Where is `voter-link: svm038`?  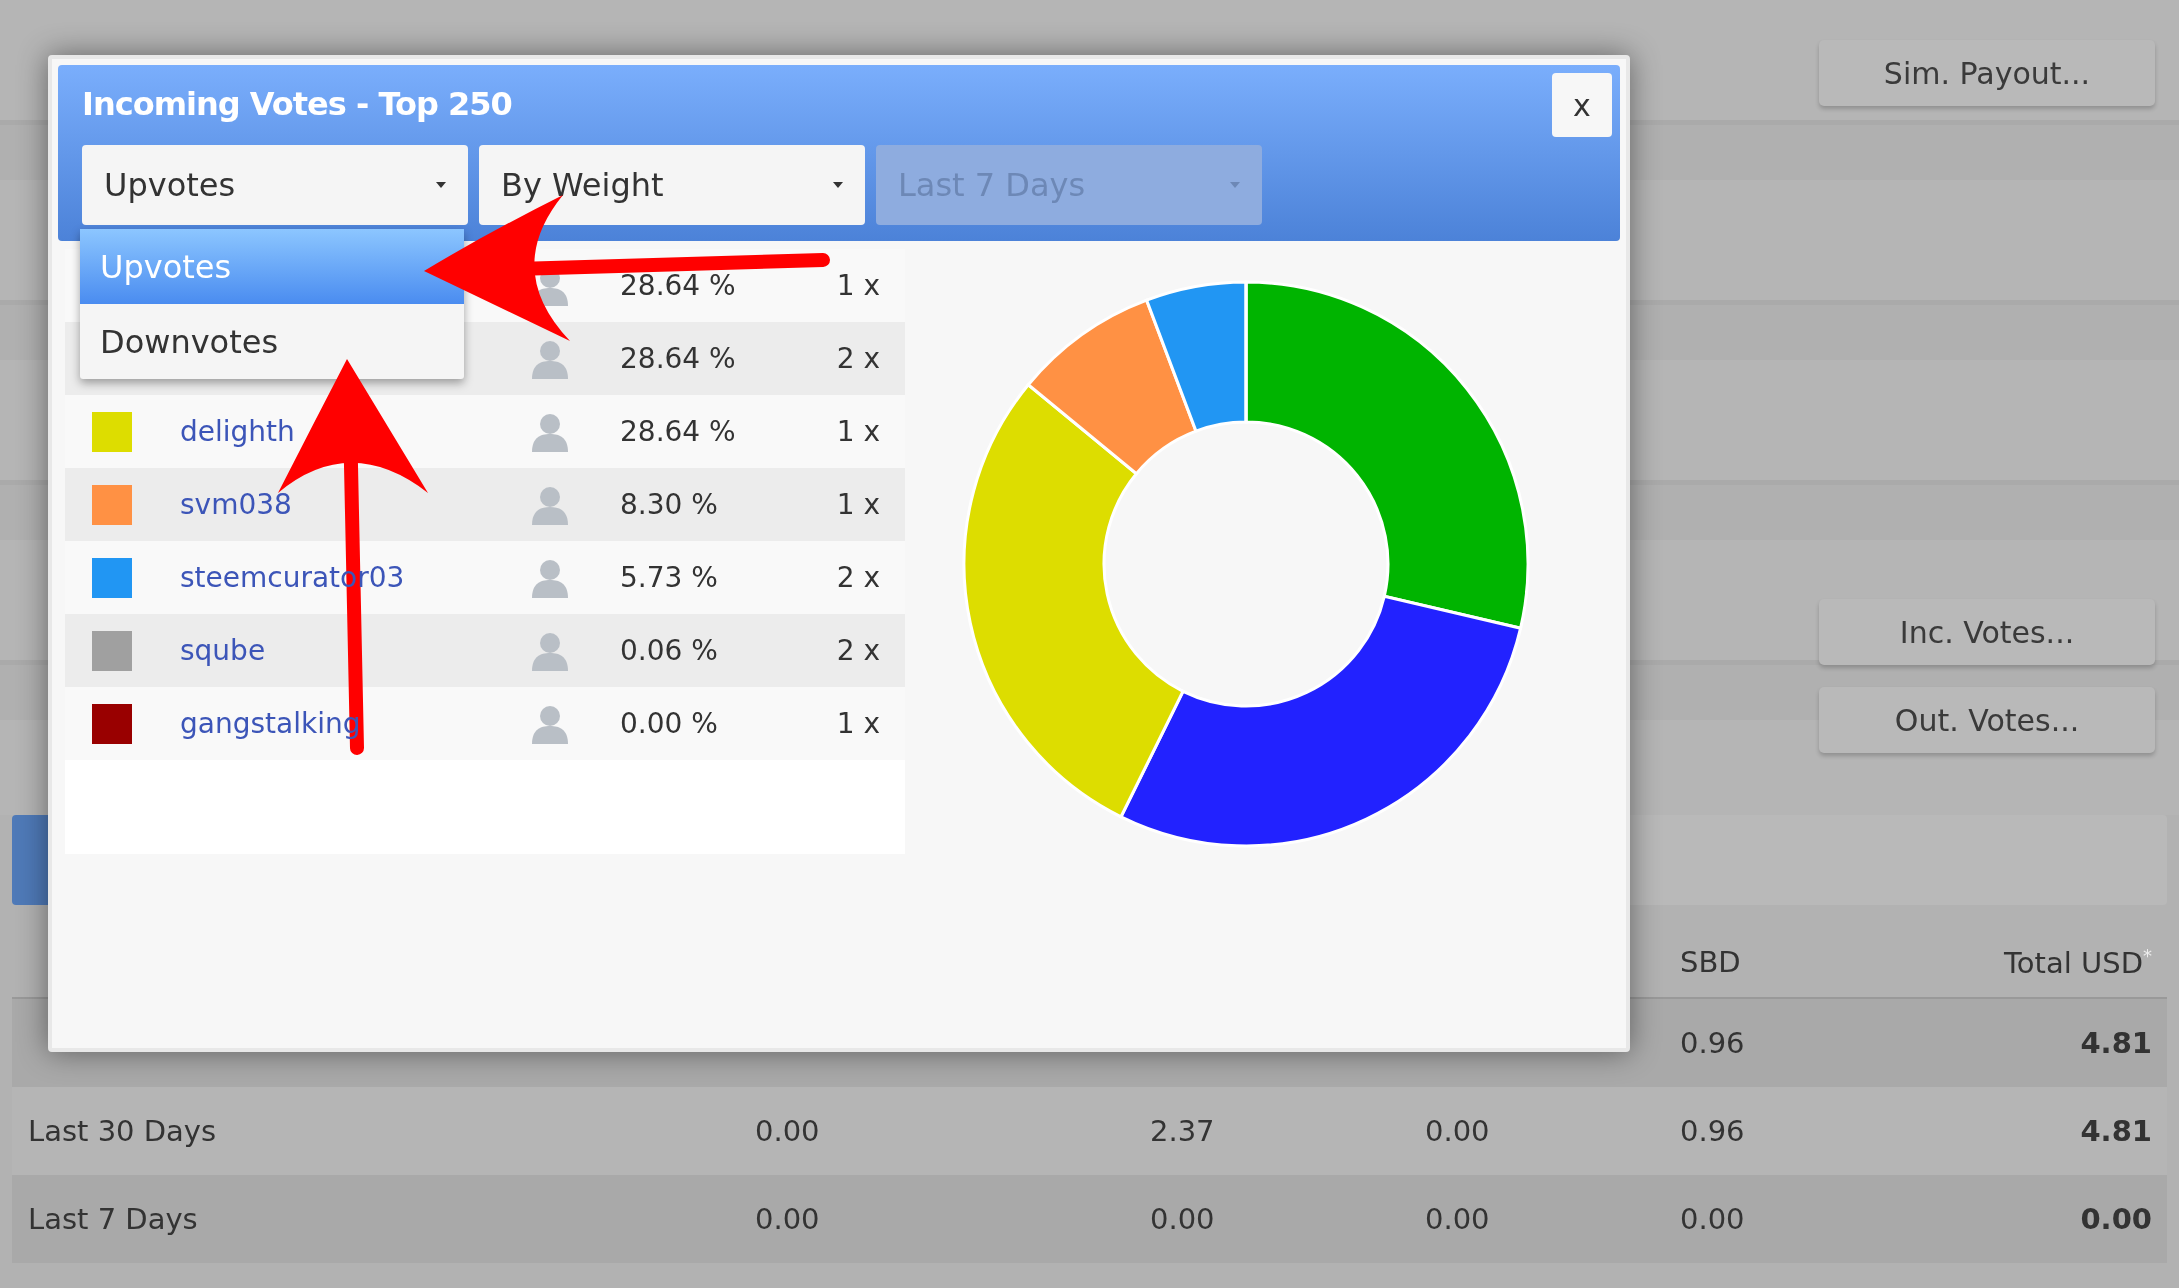
voter-link: svm038 is located at coordinates (236, 504).